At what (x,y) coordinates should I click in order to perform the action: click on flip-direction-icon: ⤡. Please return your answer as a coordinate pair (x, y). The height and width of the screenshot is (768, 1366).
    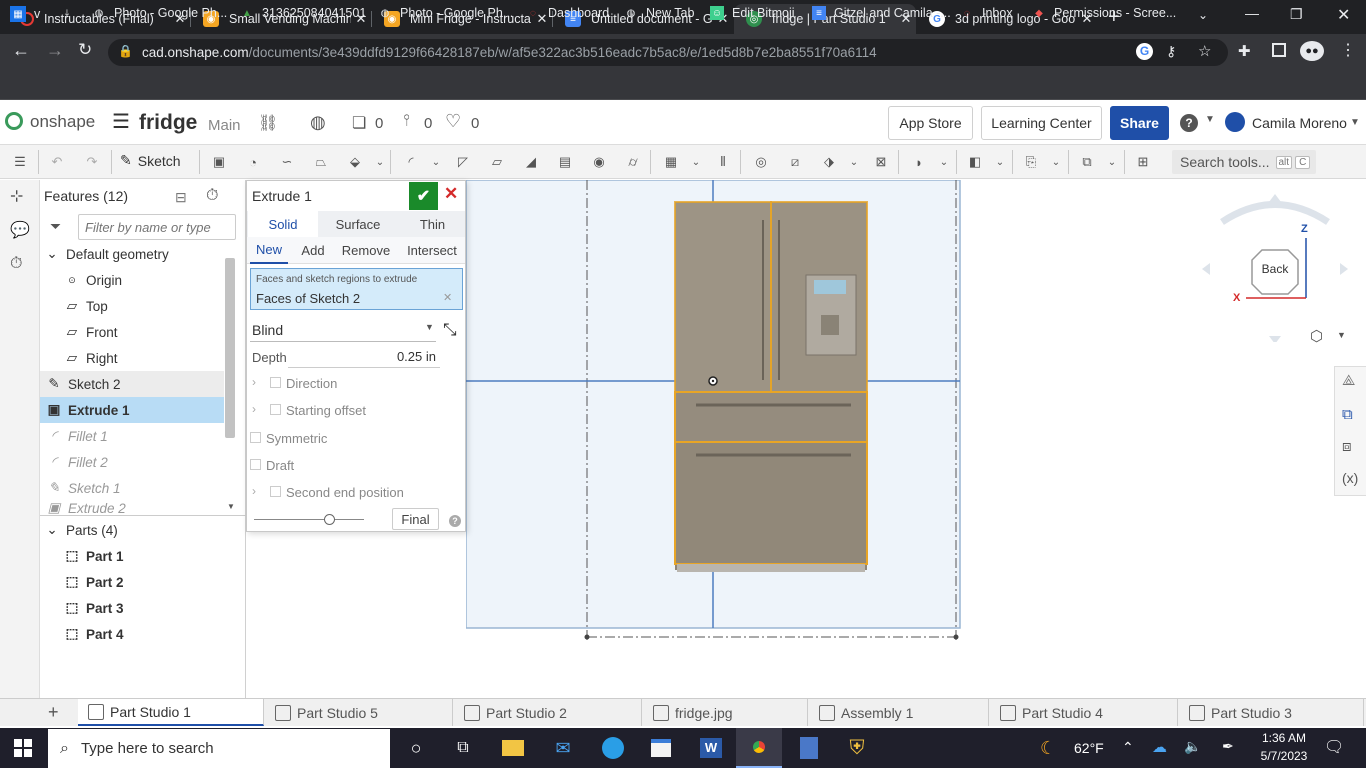
    Looking at the image, I should click on (450, 330).